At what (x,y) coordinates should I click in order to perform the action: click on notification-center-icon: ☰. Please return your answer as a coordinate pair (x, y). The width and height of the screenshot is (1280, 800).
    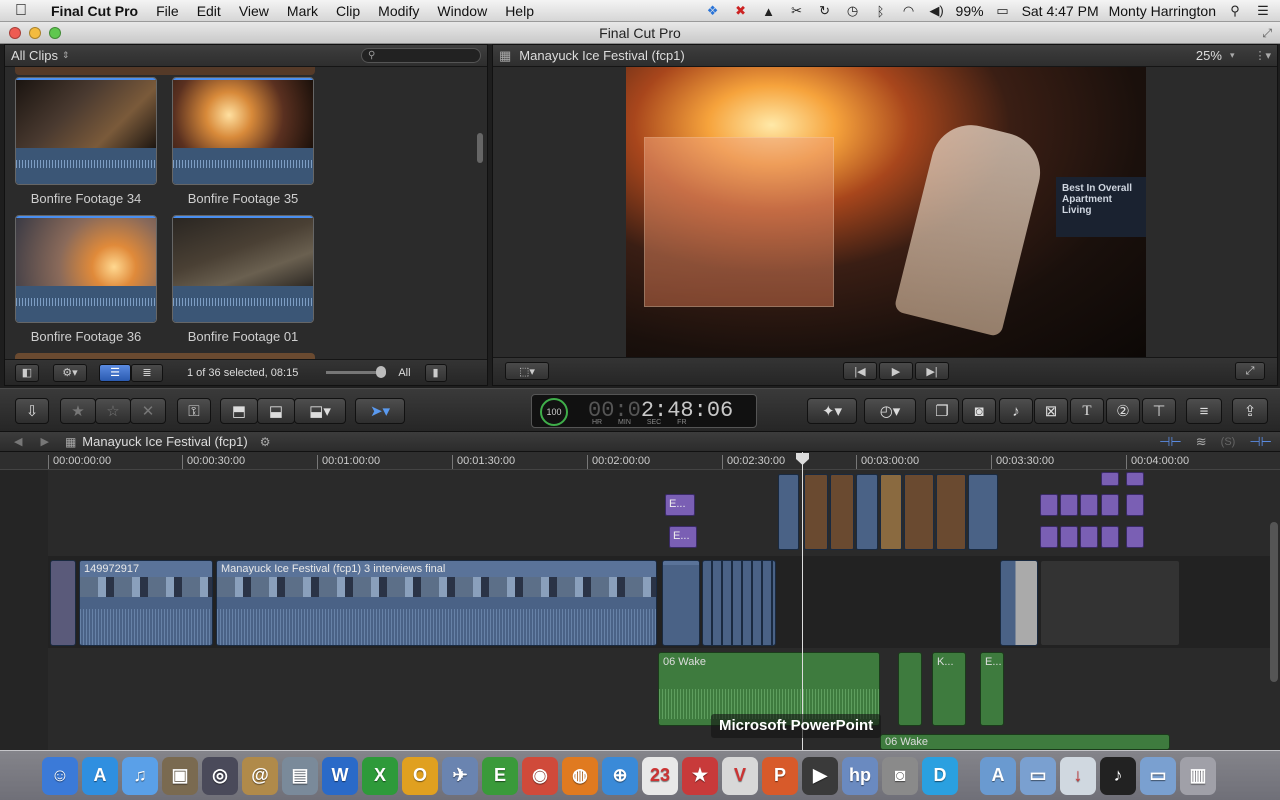
    Looking at the image, I should click on (1263, 10).